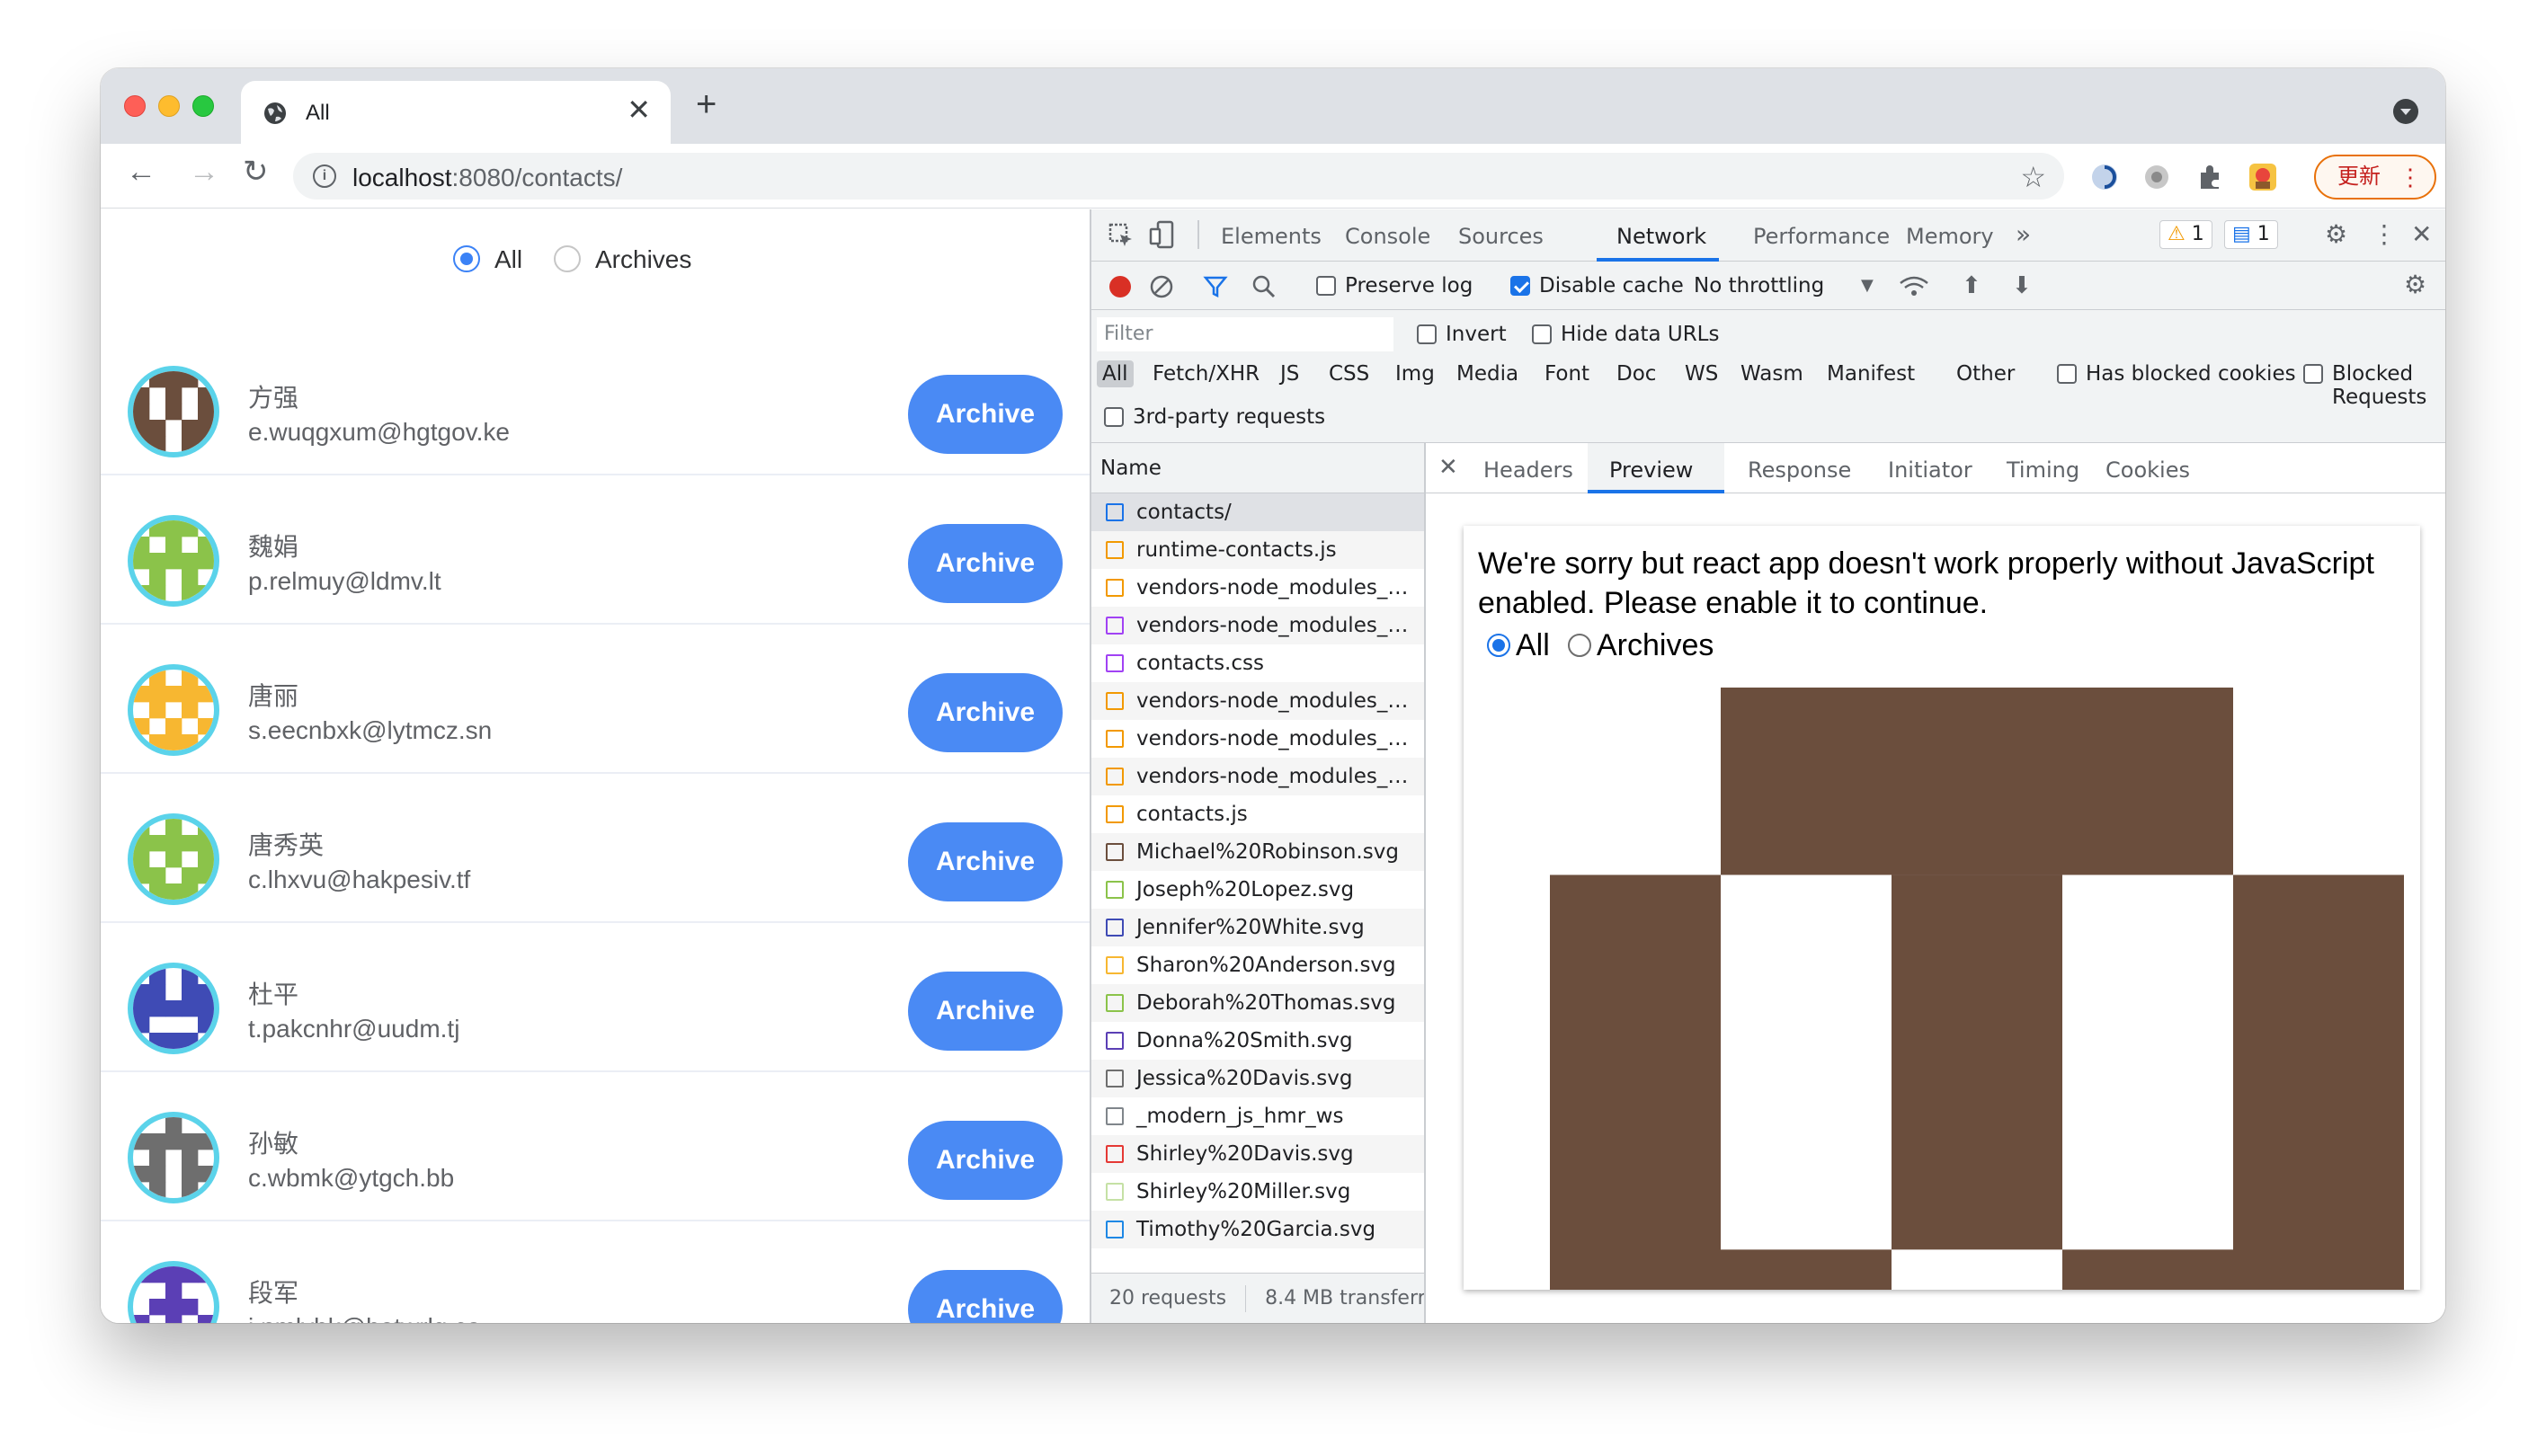  What do you see at coordinates (1257, 512) in the screenshot?
I see `request-row: contacts/` at bounding box center [1257, 512].